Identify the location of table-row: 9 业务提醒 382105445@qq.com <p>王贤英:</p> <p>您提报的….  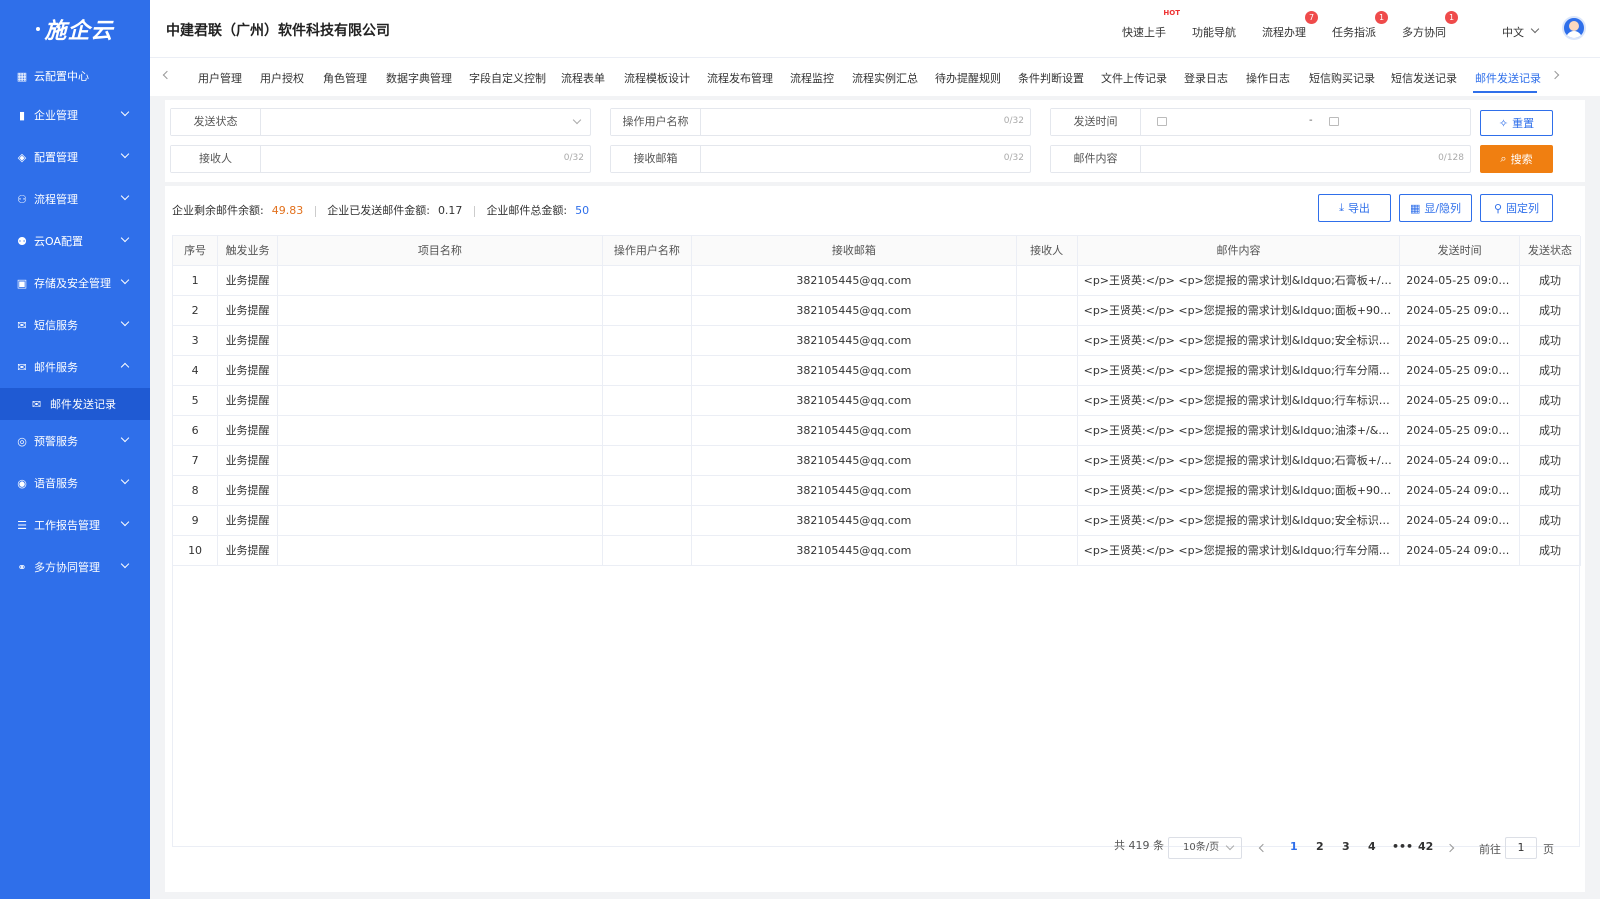
(877, 520).